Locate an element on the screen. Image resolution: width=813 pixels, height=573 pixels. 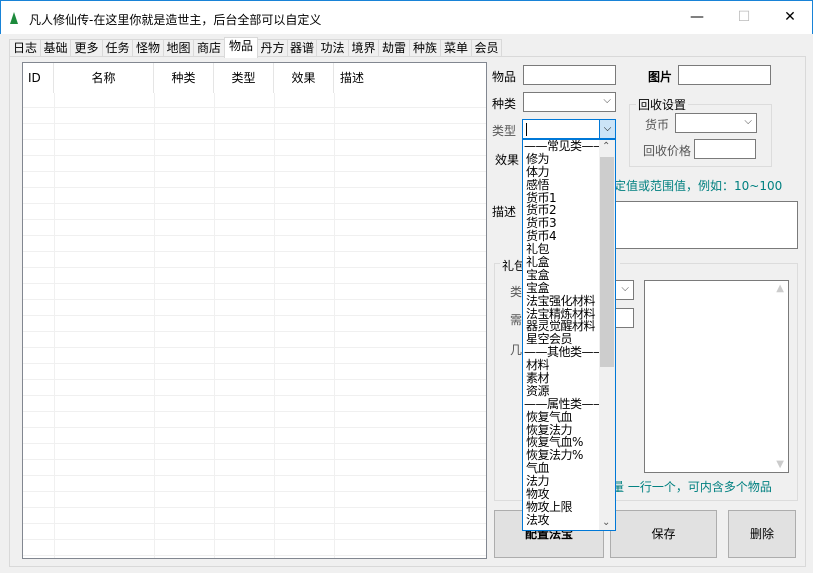
kind-combo: ⌵ is located at coordinates (569, 102).